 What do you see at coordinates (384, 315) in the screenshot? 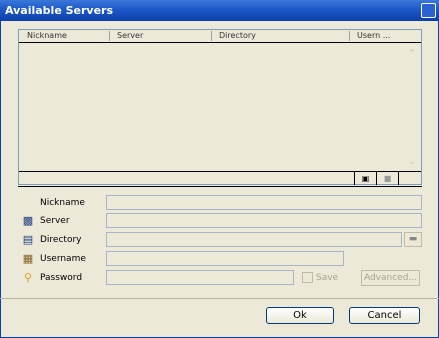
I see `cancel-button: Cancel` at bounding box center [384, 315].